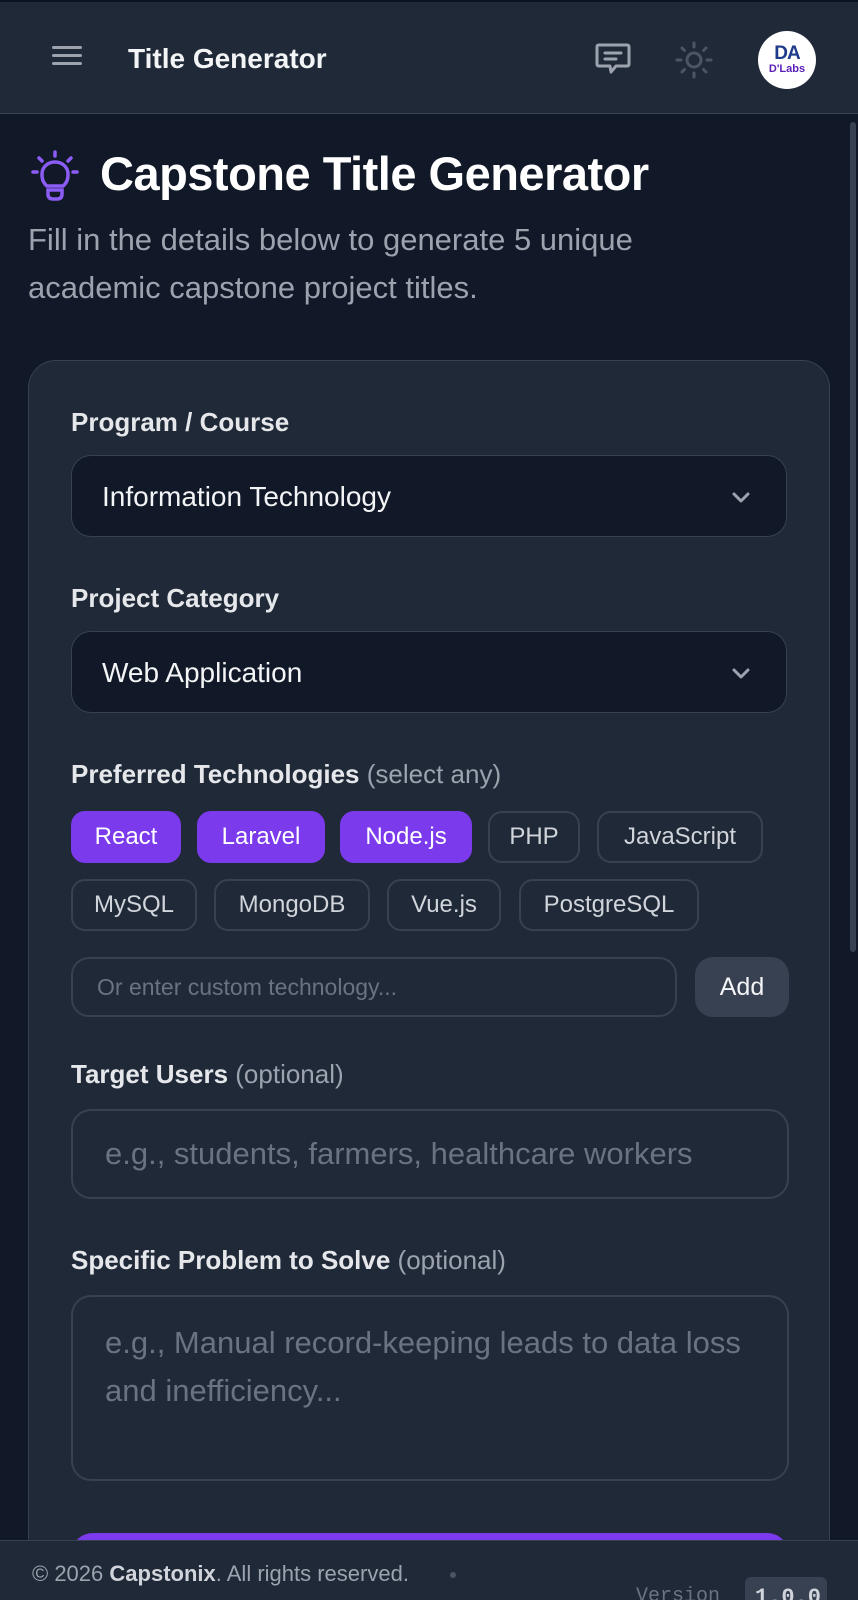  Describe the element at coordinates (430, 1388) in the screenshot. I see `problem-textarea` at that location.